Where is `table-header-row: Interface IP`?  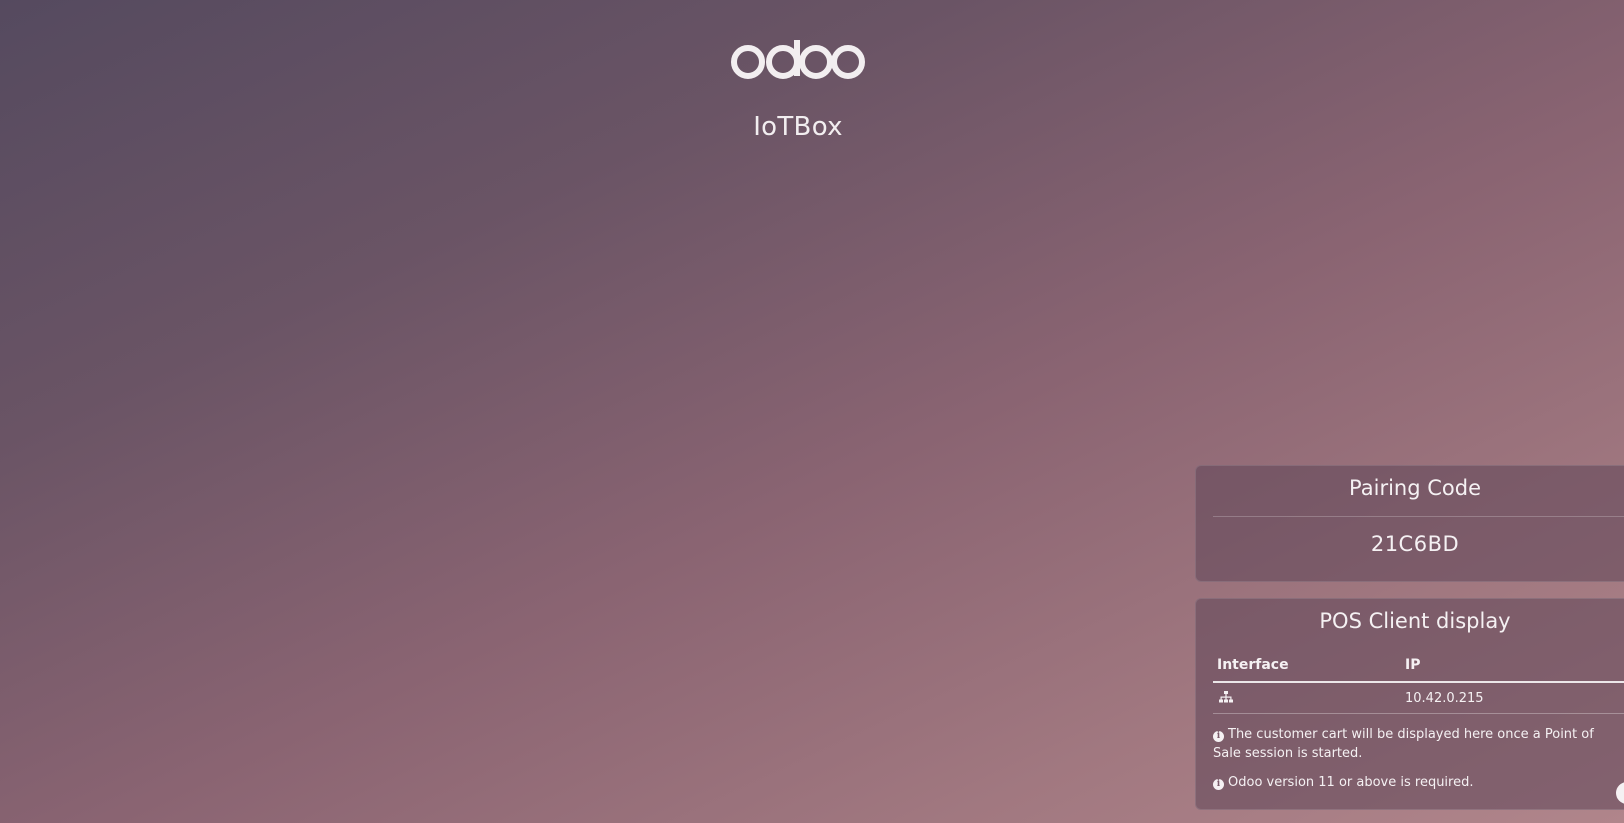
table-header-row: Interface IP is located at coordinates (1418, 669).